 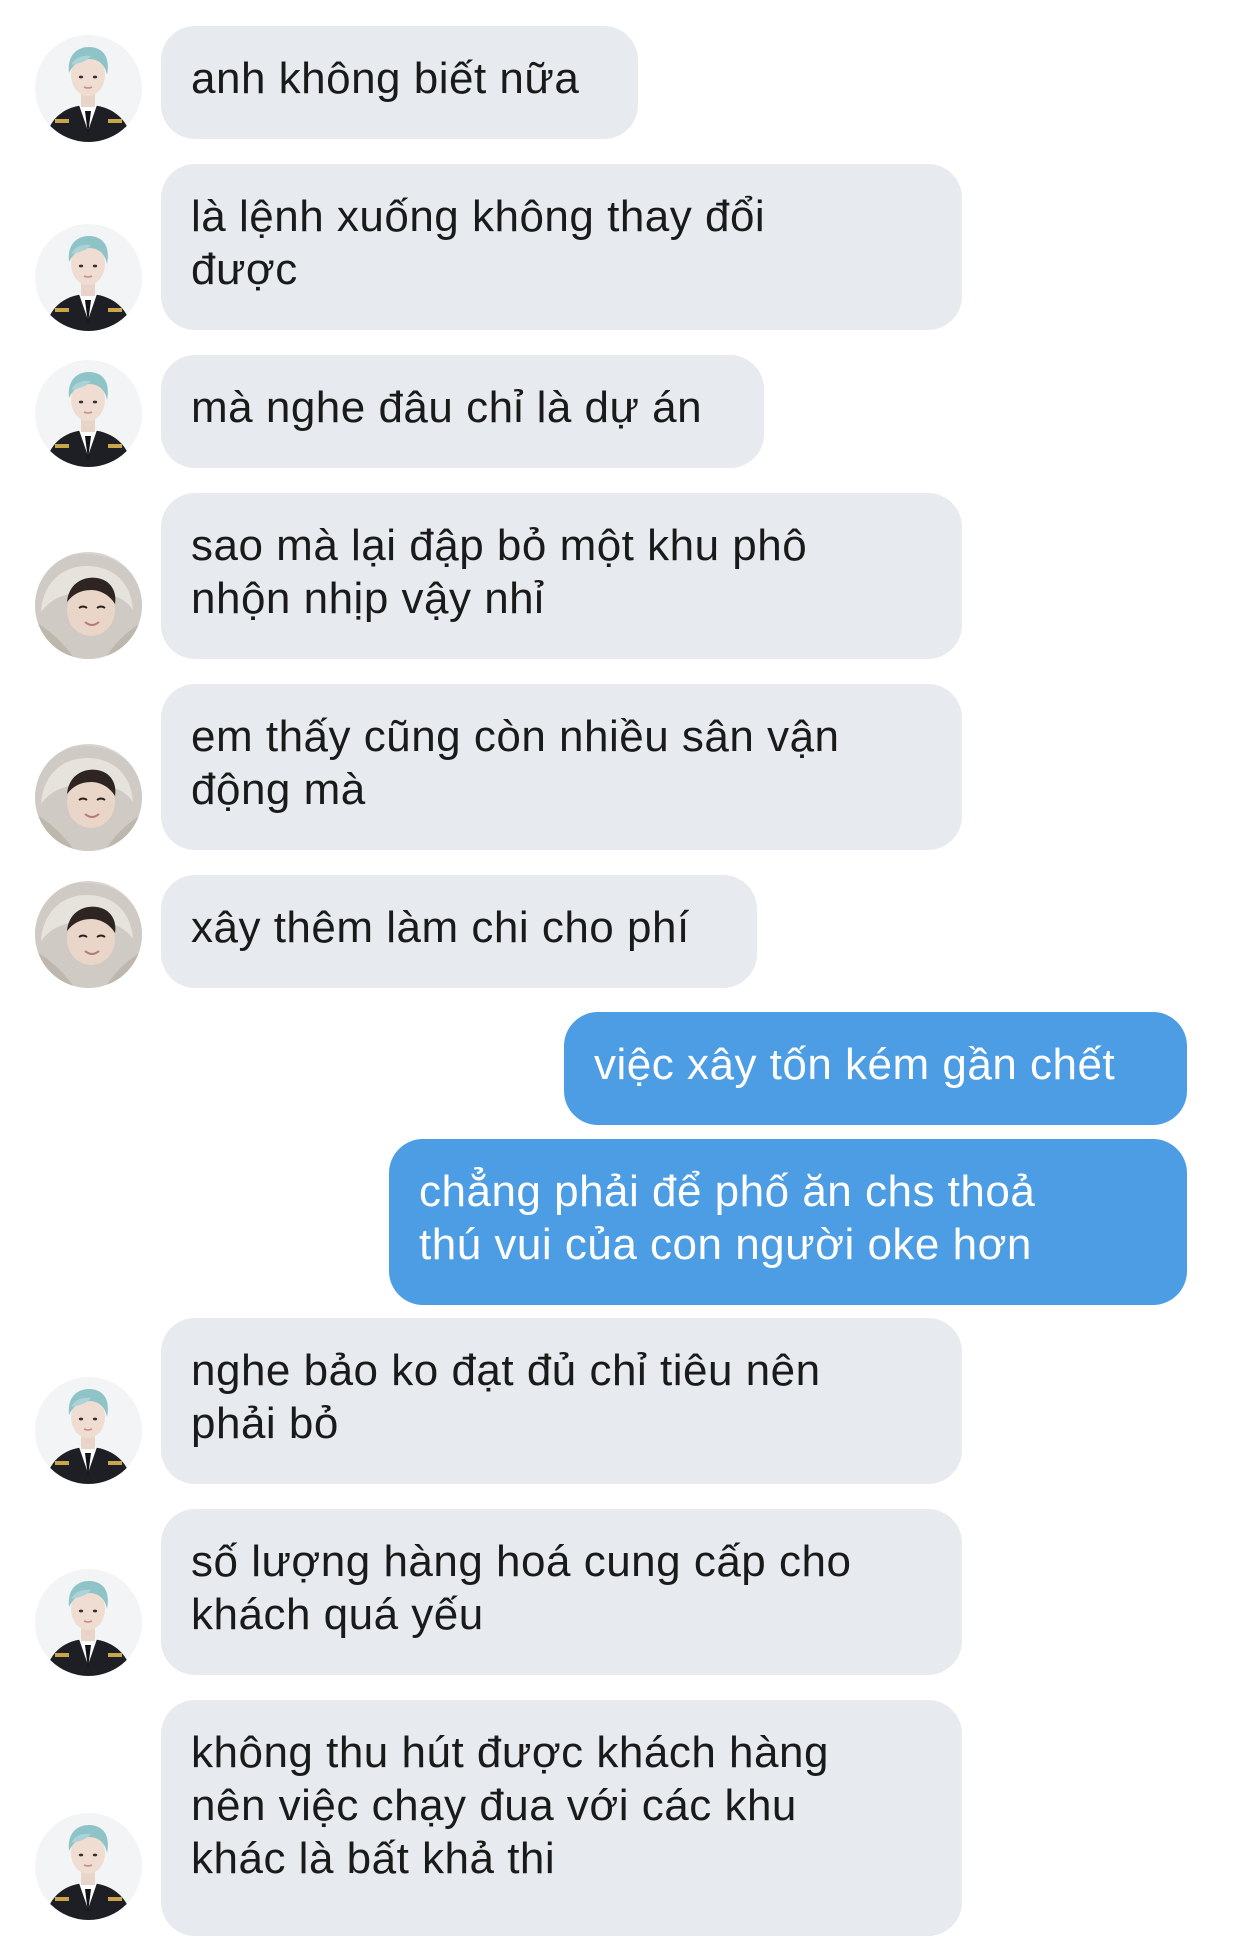 What do you see at coordinates (459, 931) in the screenshot?
I see `incoming-message: xây thêm làm chi cho phí` at bounding box center [459, 931].